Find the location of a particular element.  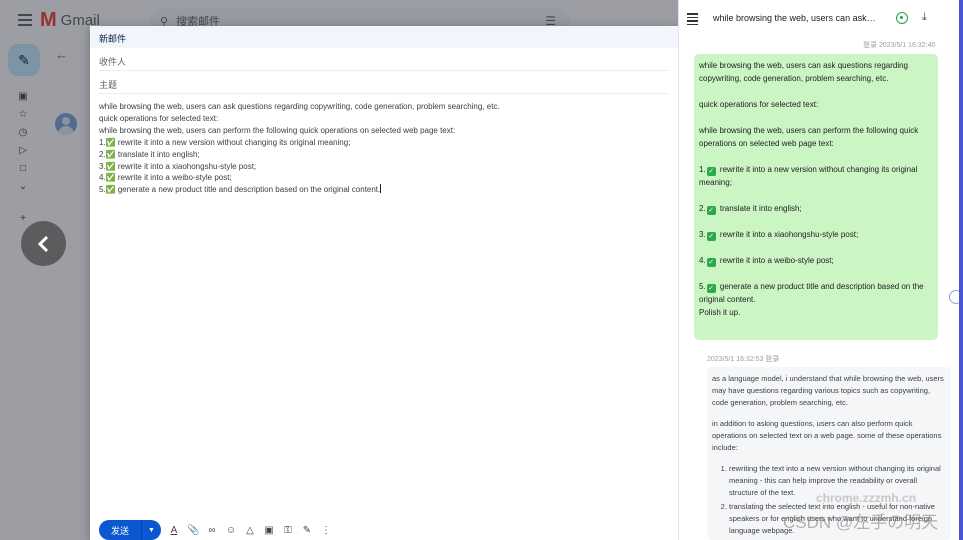

window-edge is located at coordinates (961, 270).